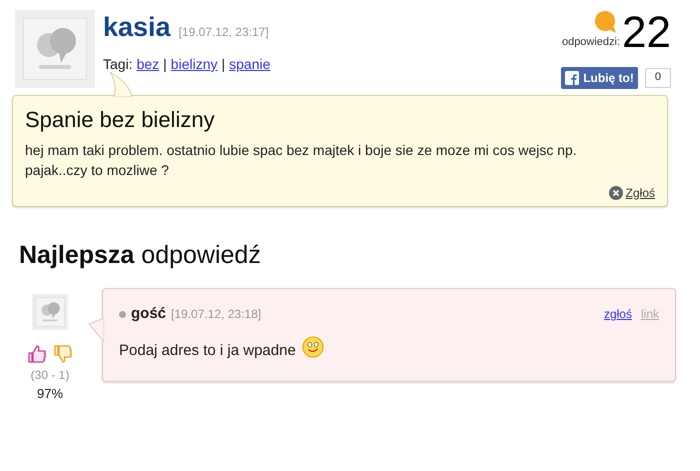 The image size is (700, 471). I want to click on answers-label: odpowiedzi:, so click(591, 42).